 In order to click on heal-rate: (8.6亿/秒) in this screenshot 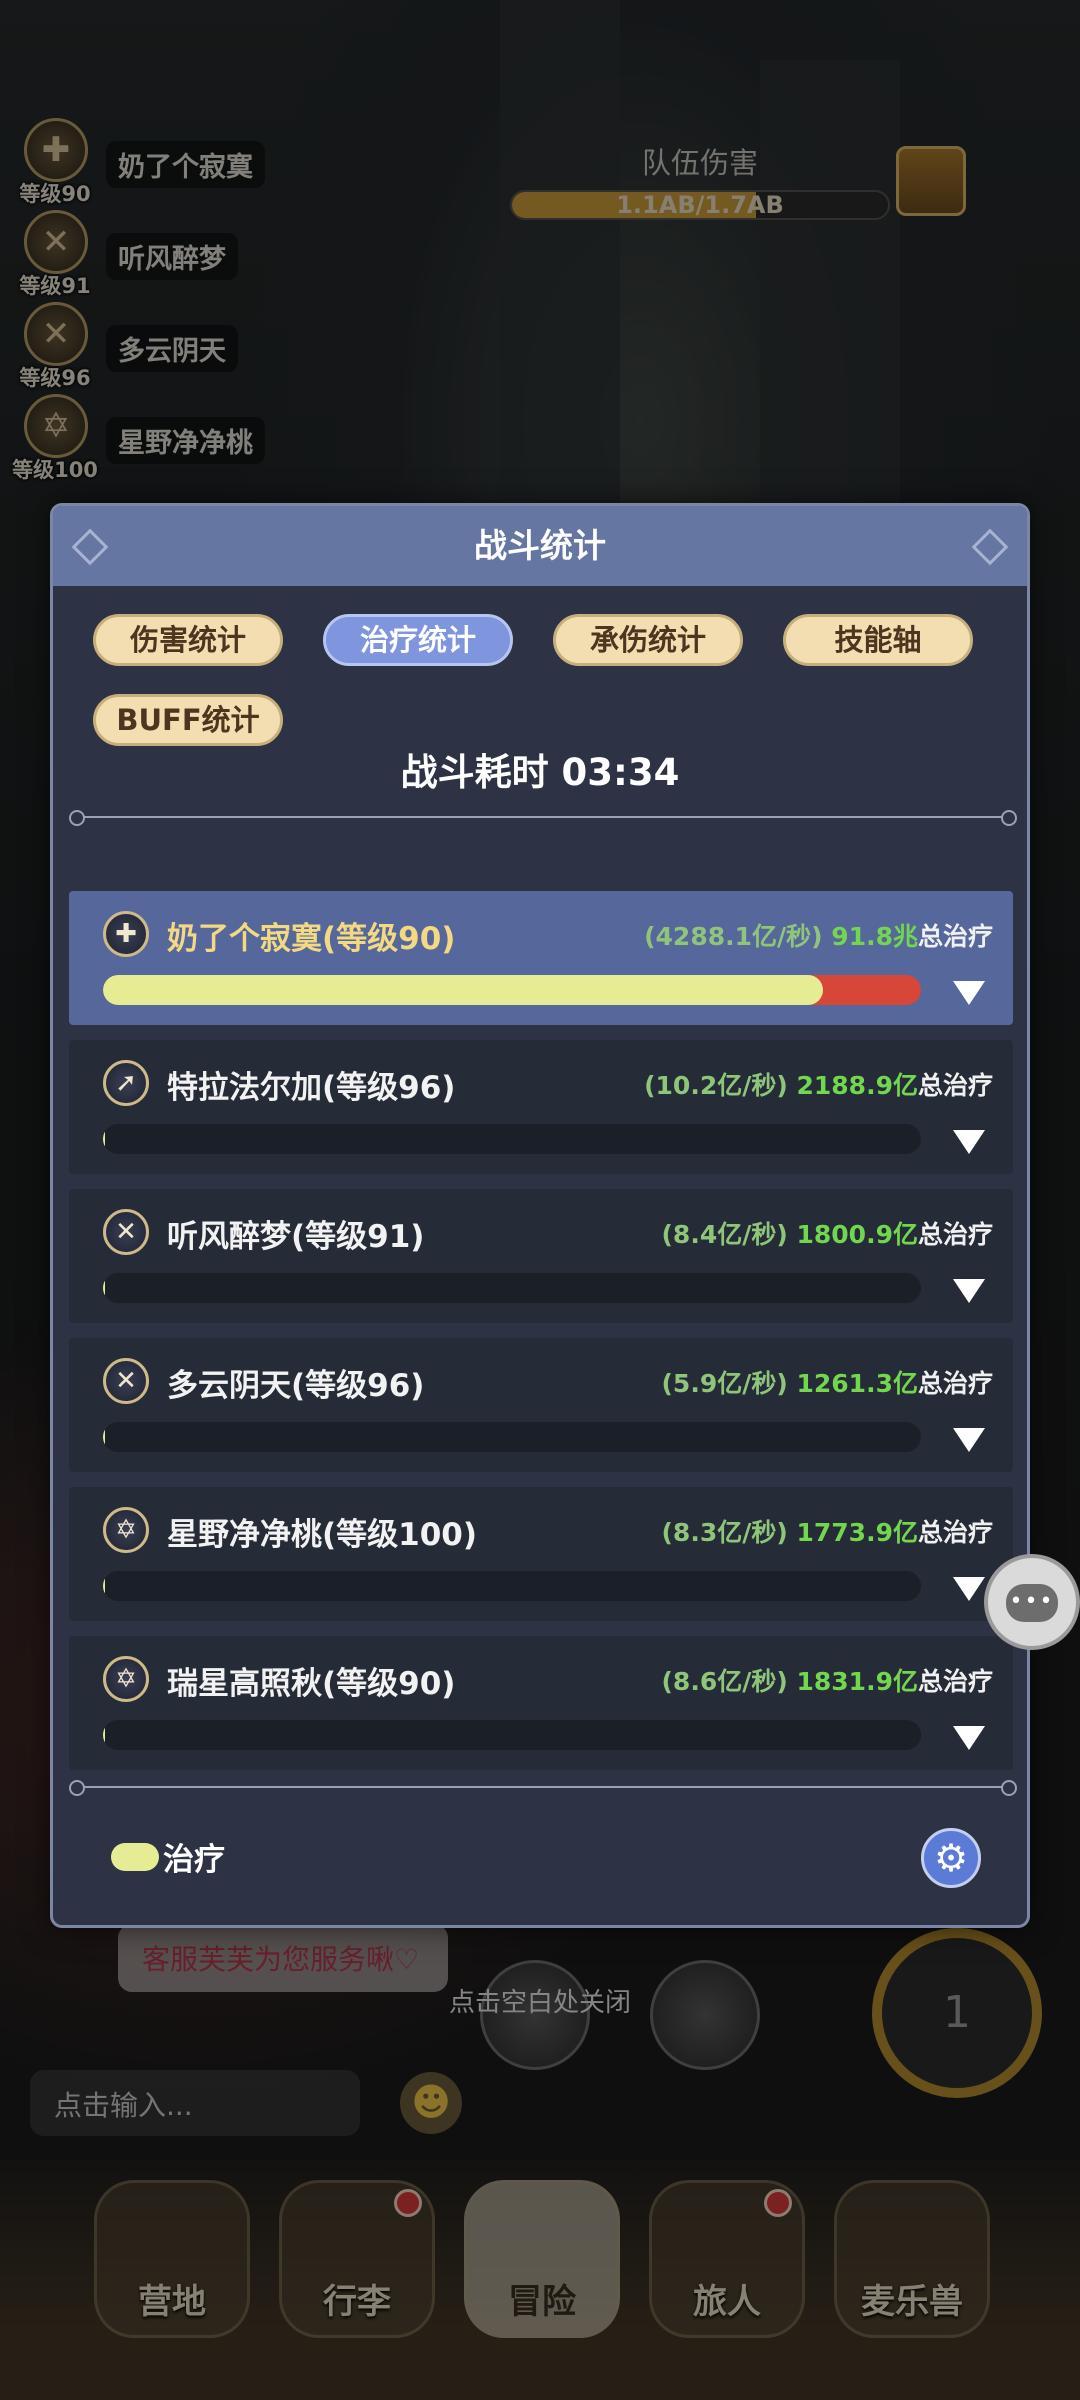, I will do `click(724, 1681)`.